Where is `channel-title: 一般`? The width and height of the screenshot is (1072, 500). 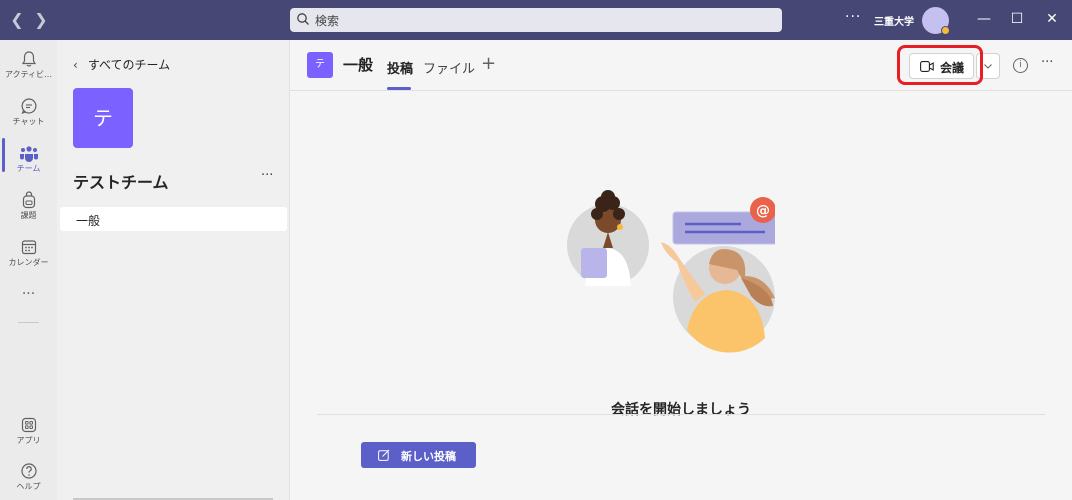
channel-title: 一般 is located at coordinates (358, 65).